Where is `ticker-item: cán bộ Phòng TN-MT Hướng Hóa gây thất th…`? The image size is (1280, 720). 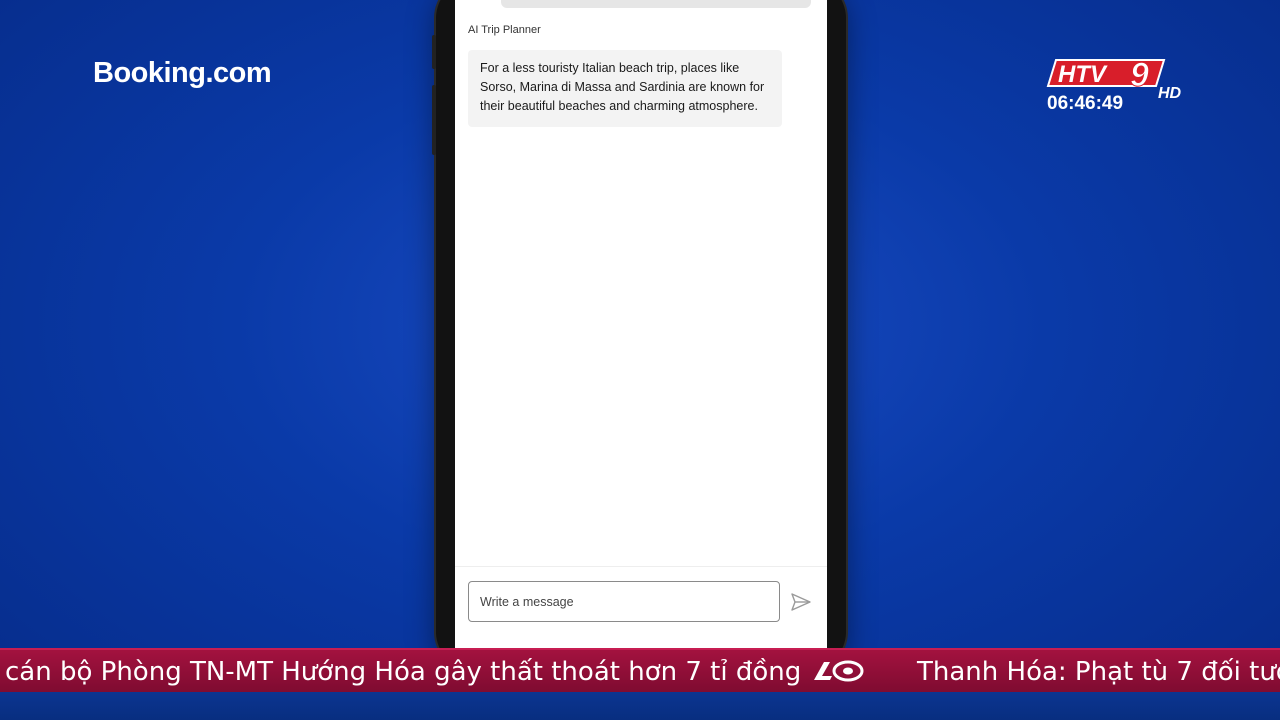 ticker-item: cán bộ Phòng TN-MT Hướng Hóa gây thất th… is located at coordinates (403, 672).